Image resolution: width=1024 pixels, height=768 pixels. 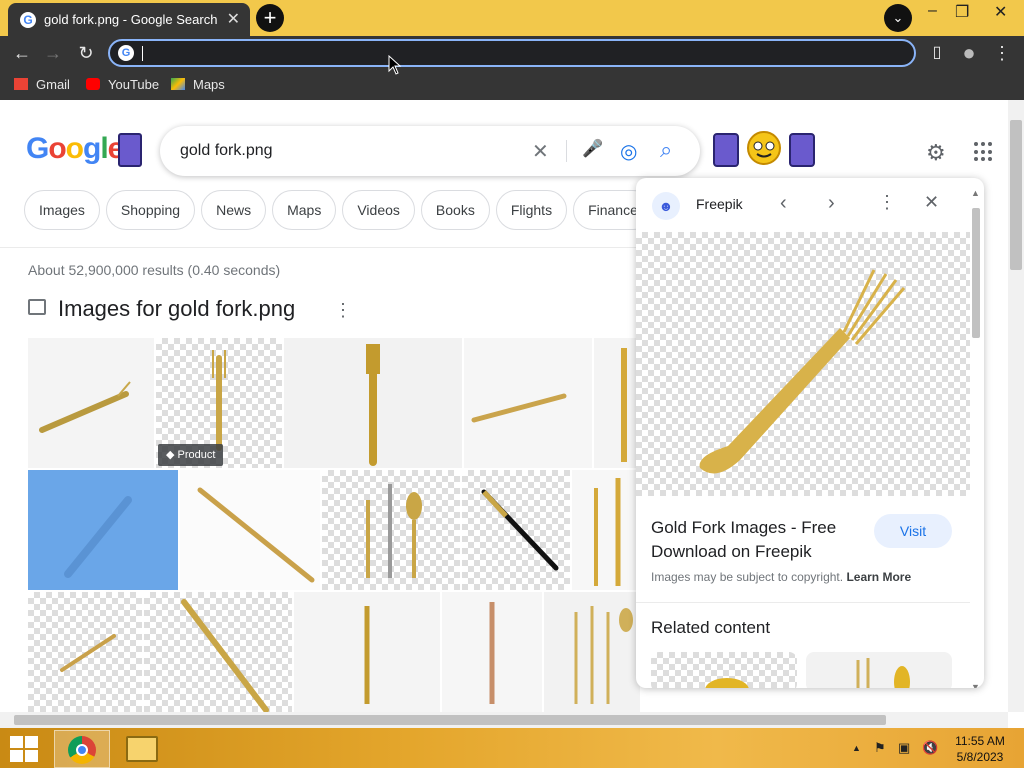 What do you see at coordinates (154, 270) in the screenshot?
I see `result-stats: About 52,900,000 results (0.40 seconds)` at bounding box center [154, 270].